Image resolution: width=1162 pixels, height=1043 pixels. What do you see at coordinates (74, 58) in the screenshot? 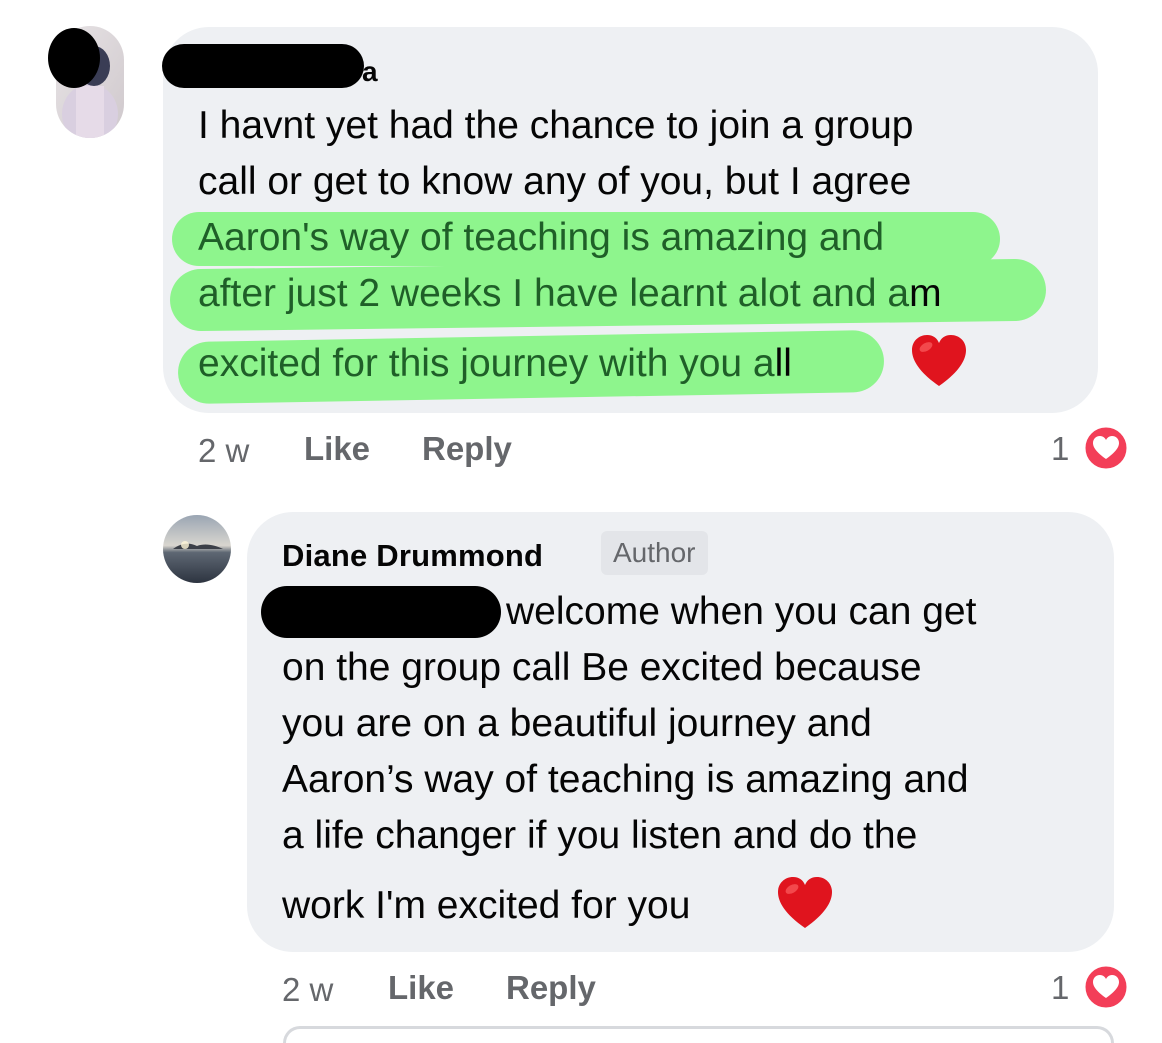
I see `redaction-mark` at bounding box center [74, 58].